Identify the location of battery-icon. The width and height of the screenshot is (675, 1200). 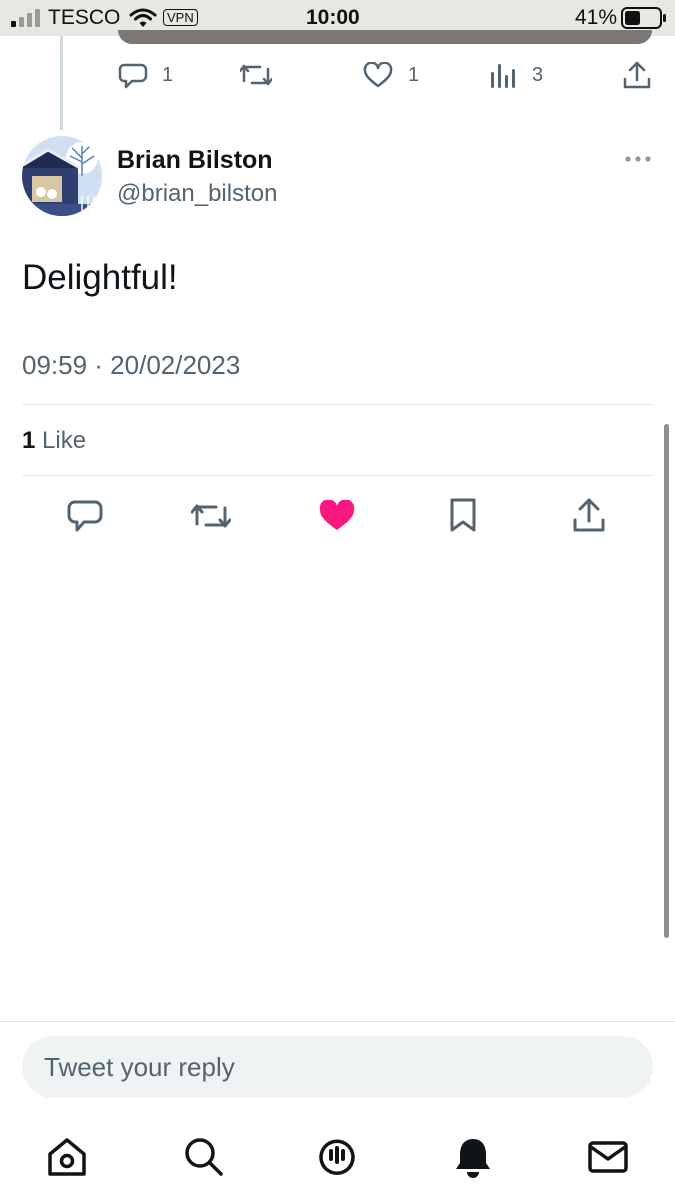
(643, 18).